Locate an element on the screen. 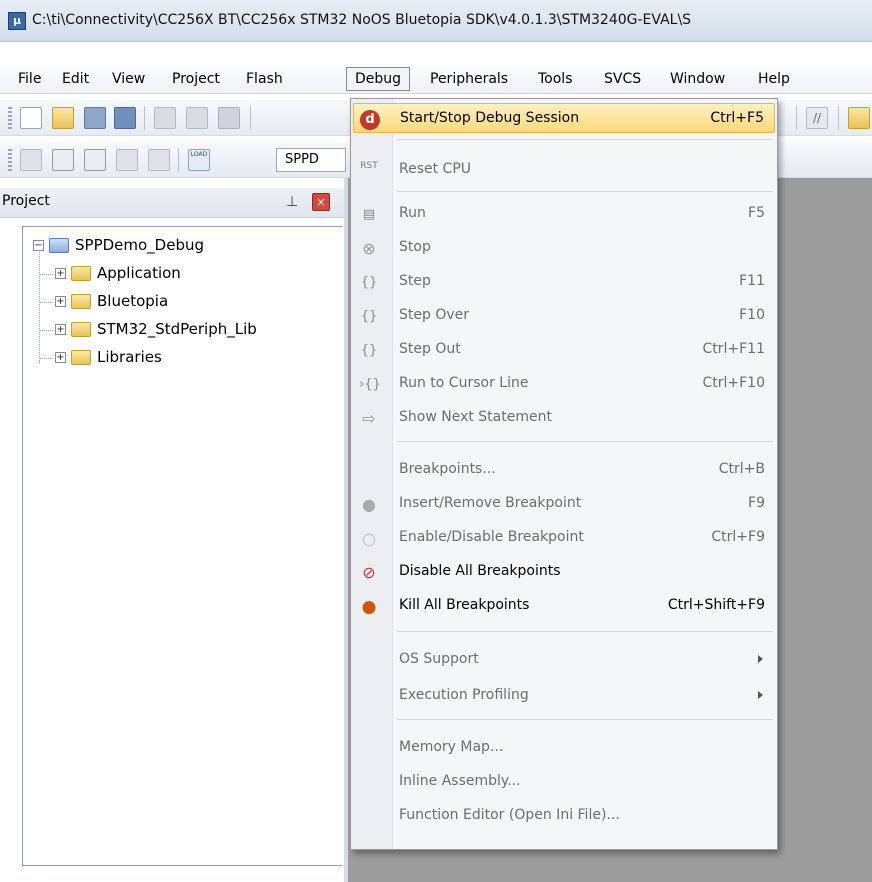 The width and height of the screenshot is (872, 882). menu-item-os-support: OS Support is located at coordinates (564, 660).